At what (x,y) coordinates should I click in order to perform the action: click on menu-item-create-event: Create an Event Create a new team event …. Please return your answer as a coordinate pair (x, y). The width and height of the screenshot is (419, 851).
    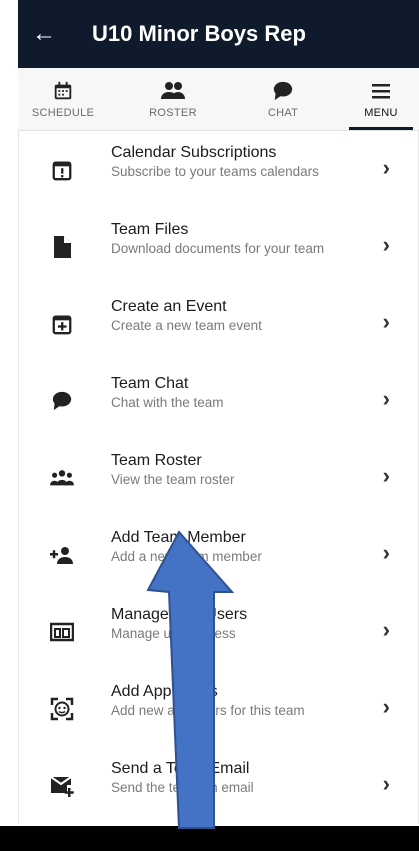
    Looking at the image, I should click on (218, 323).